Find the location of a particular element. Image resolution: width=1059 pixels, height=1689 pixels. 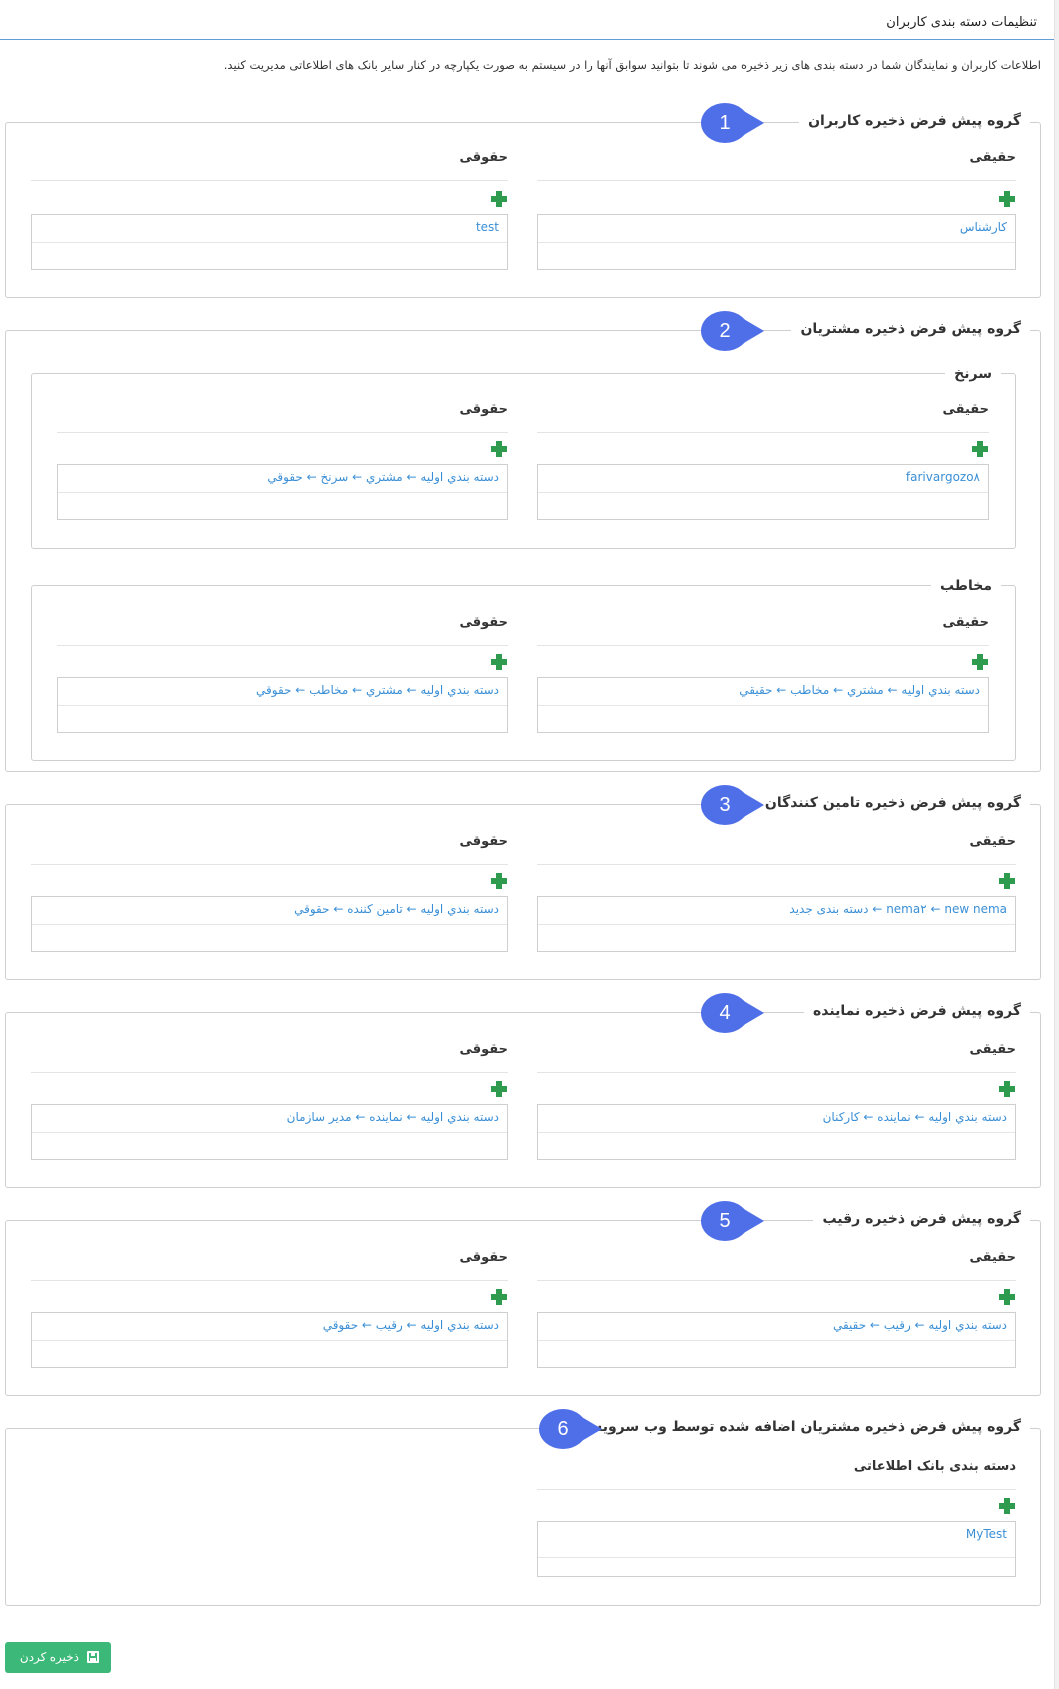

competitors-group-legend: گروه پیش فرض ذخیره رقیب is located at coordinates (921, 1219).